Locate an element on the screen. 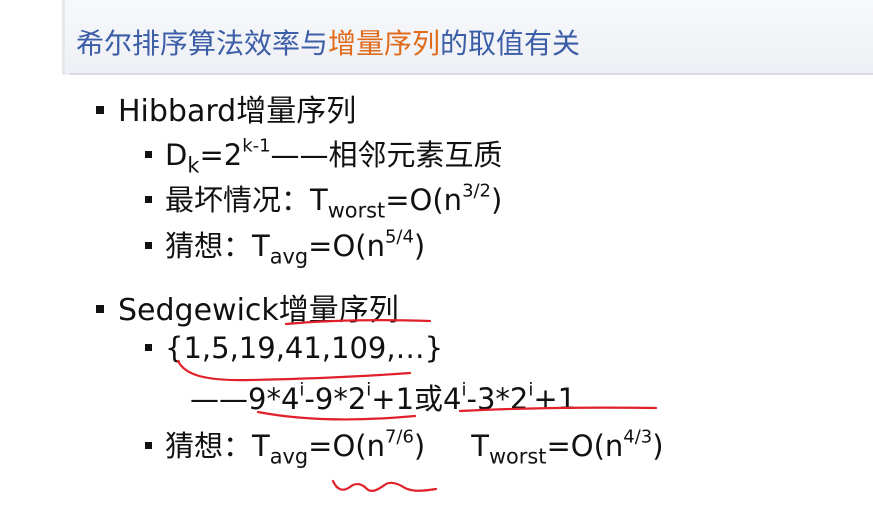  hibbard-formula: Dk=2k-1——相邻元素互质 is located at coordinates (324, 155).